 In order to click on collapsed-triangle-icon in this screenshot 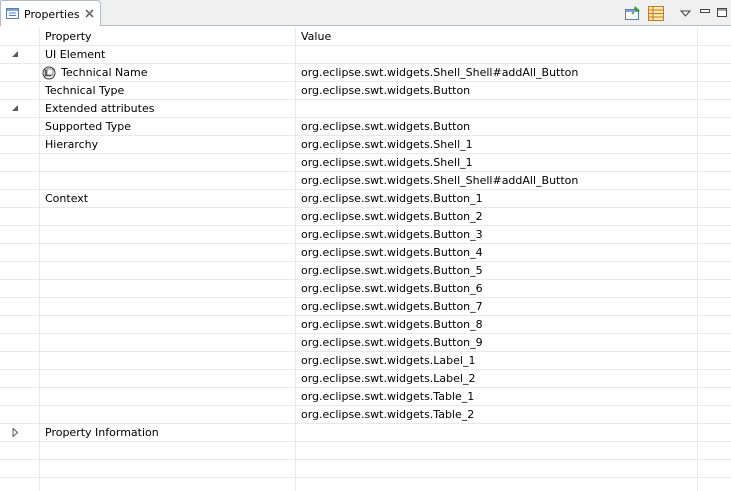, I will do `click(15, 432)`.